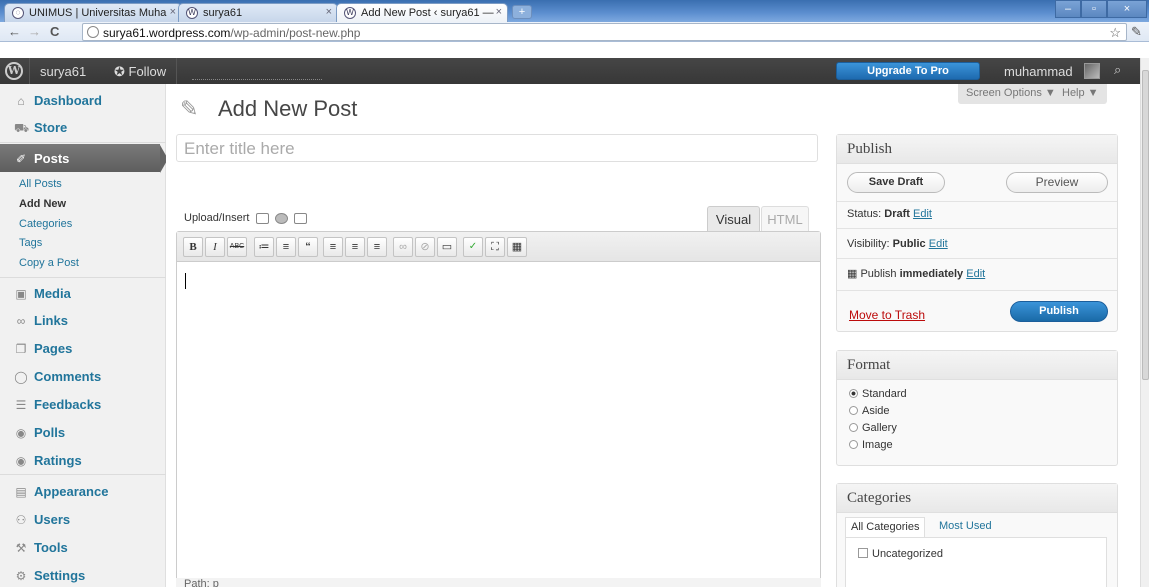  What do you see at coordinates (192, 13) in the screenshot?
I see `wordpress-icon: W` at bounding box center [192, 13].